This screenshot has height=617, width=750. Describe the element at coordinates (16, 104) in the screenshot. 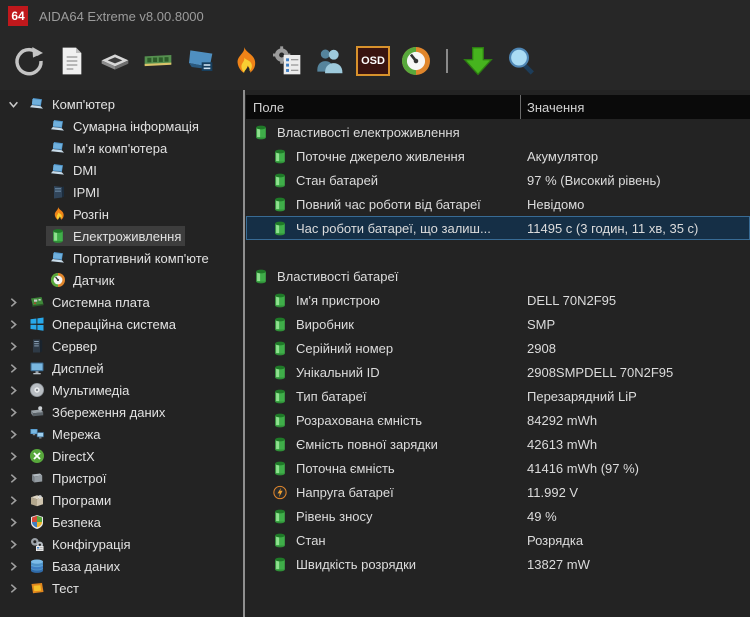

I see `chevron-down-icon` at that location.